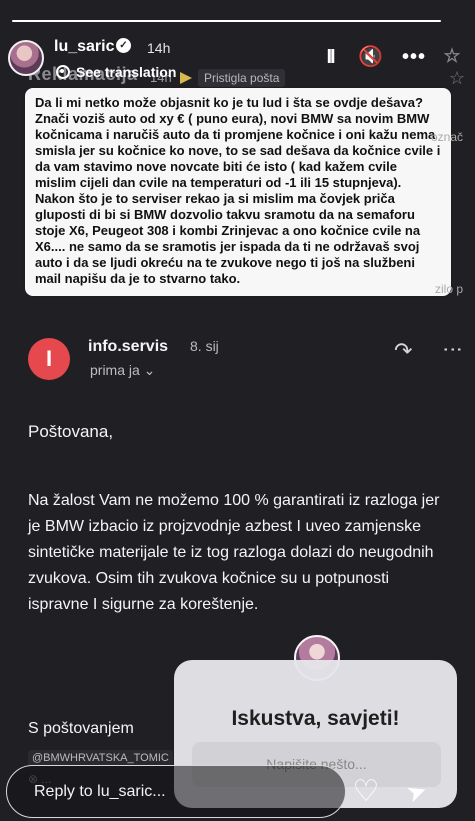 The width and height of the screenshot is (475, 821). Describe the element at coordinates (204, 346) in the screenshot. I see `email-date: 8. sij` at that location.